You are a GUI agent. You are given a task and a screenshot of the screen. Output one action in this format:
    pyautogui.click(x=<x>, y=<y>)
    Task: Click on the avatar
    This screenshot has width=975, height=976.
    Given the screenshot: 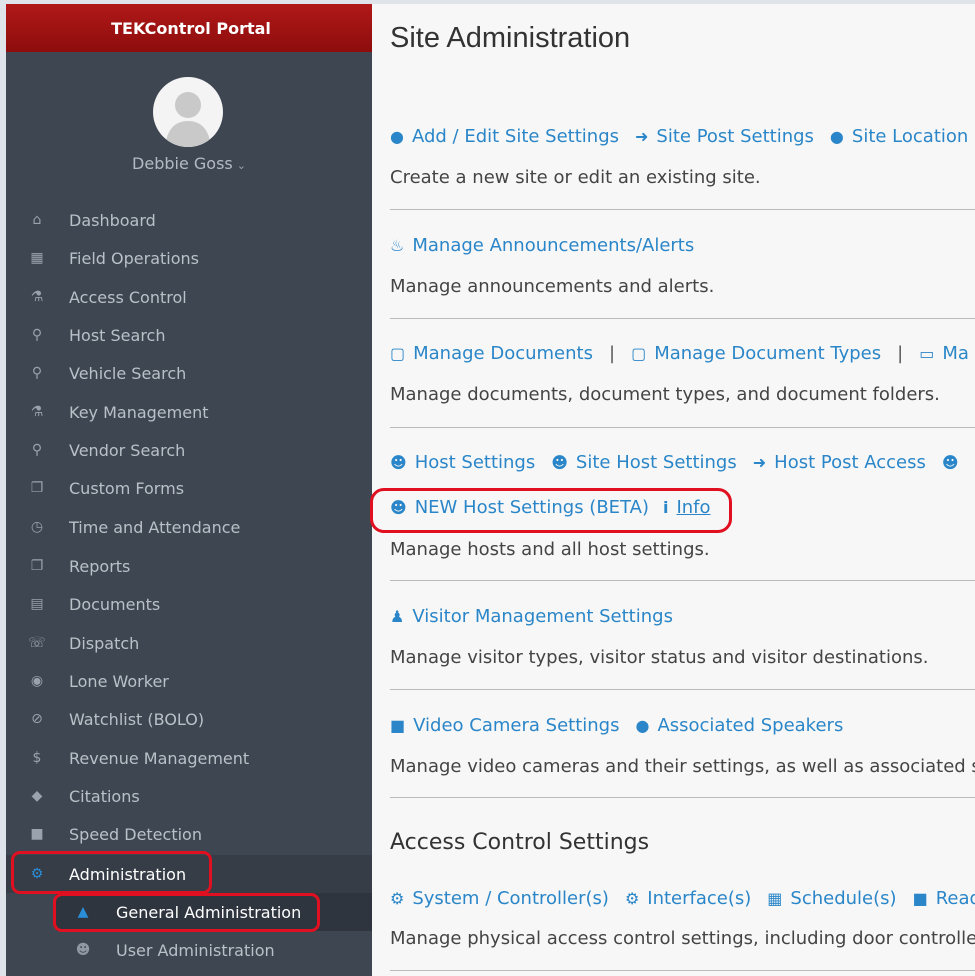 What is the action you would take?
    pyautogui.click(x=188, y=112)
    